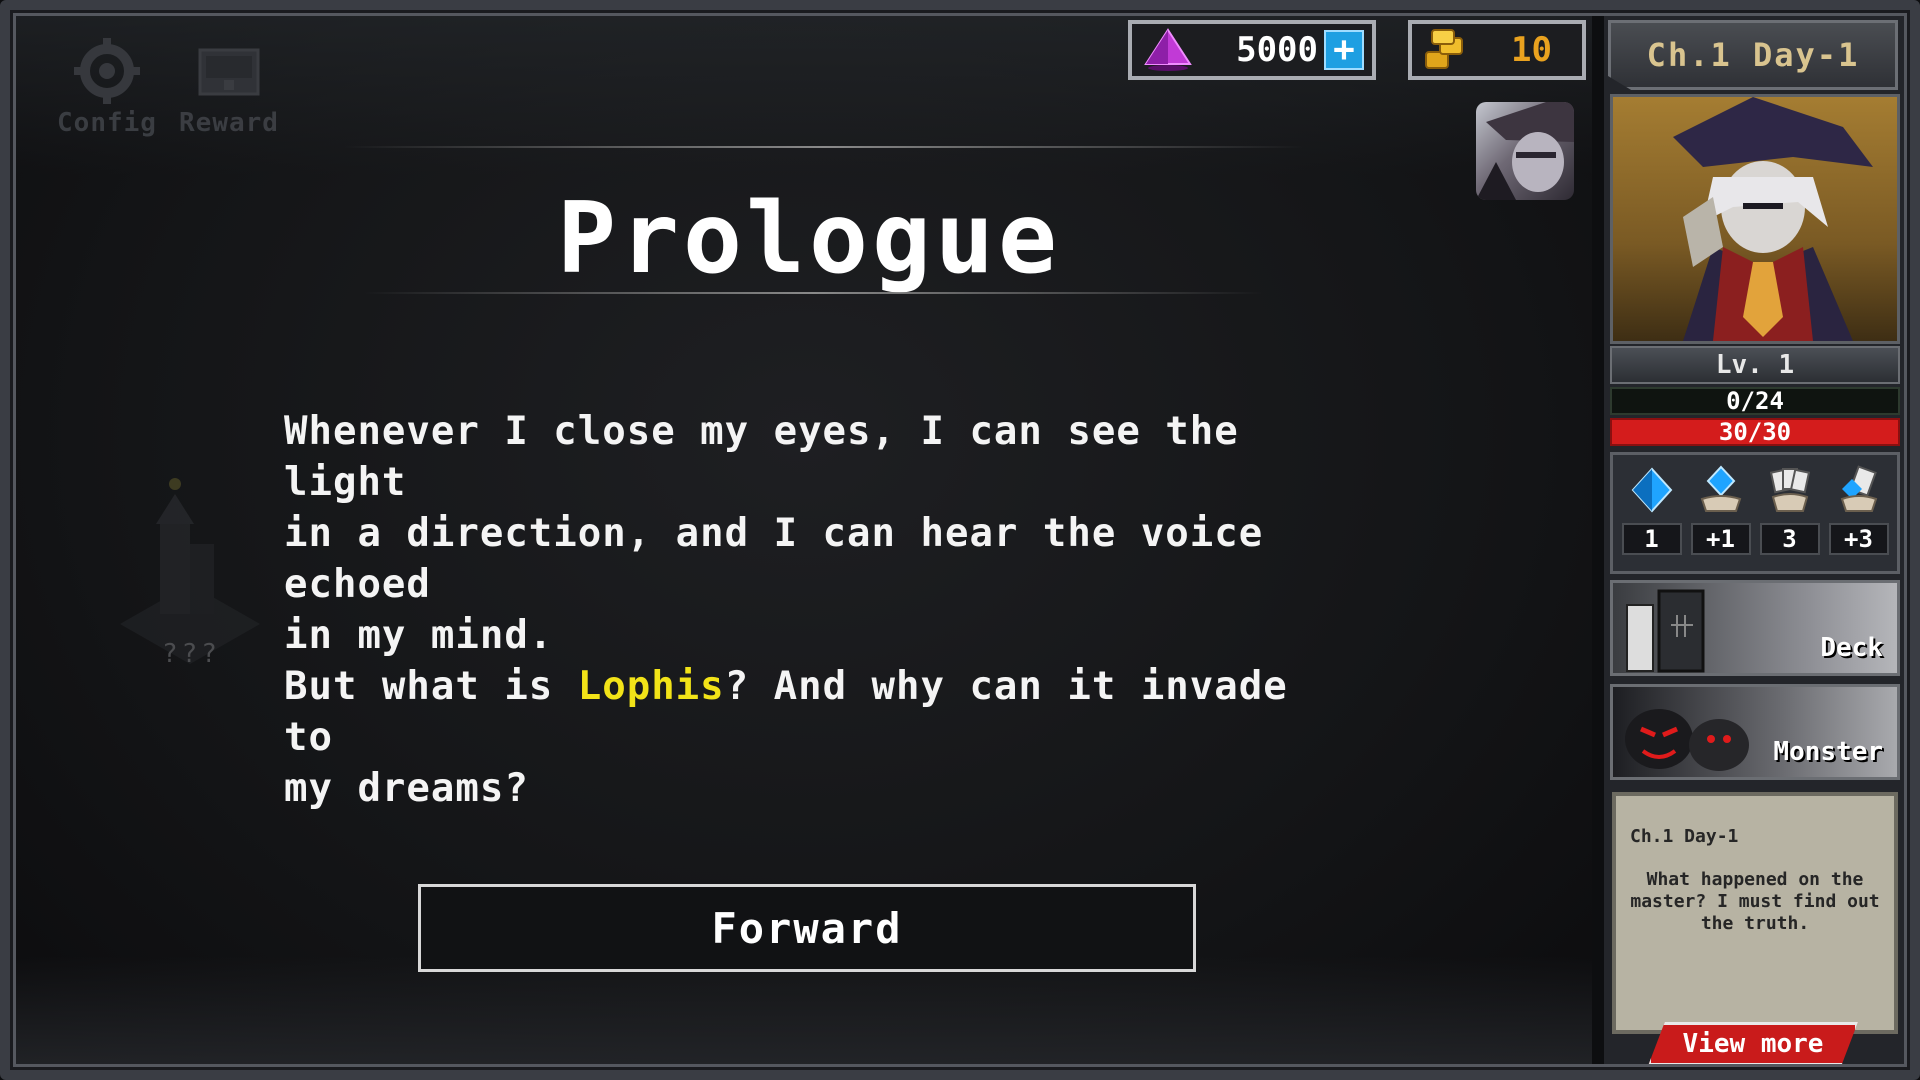 The image size is (1920, 1080). What do you see at coordinates (191, 654) in the screenshot?
I see `locked-location-label: ???` at bounding box center [191, 654].